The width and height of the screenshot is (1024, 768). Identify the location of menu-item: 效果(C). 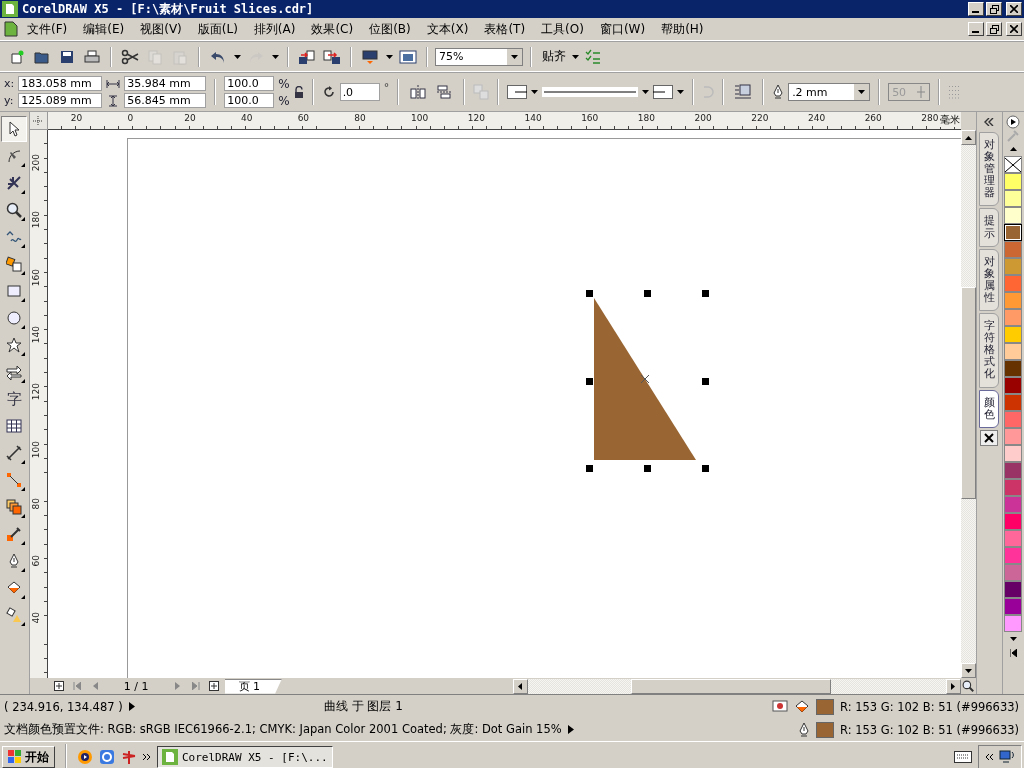
(332, 29).